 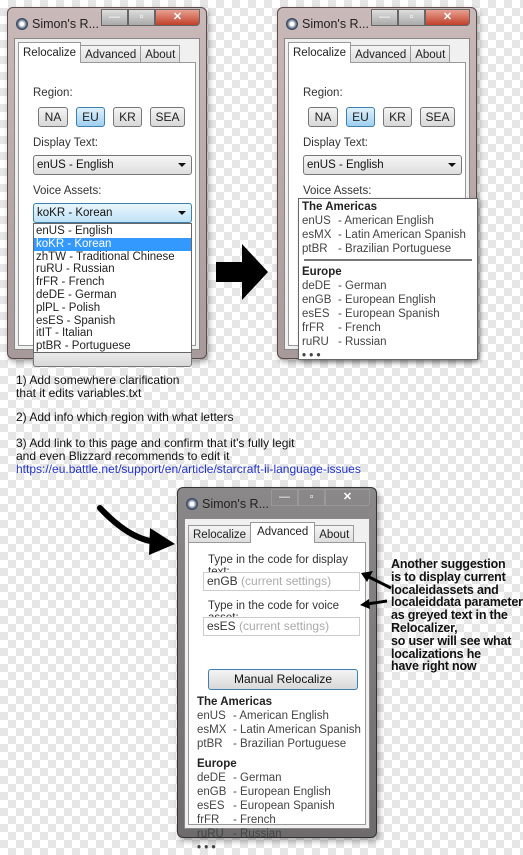 What do you see at coordinates (283, 679) in the screenshot?
I see `manual-relocalize-button: Manual Relocalize` at bounding box center [283, 679].